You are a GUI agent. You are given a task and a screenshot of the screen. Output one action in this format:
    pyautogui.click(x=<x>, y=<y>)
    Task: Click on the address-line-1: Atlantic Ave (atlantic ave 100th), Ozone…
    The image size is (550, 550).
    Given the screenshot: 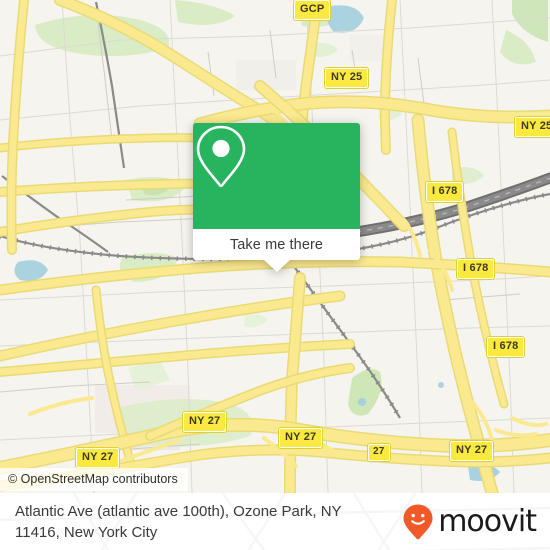 What is the action you would take?
    pyautogui.click(x=178, y=511)
    